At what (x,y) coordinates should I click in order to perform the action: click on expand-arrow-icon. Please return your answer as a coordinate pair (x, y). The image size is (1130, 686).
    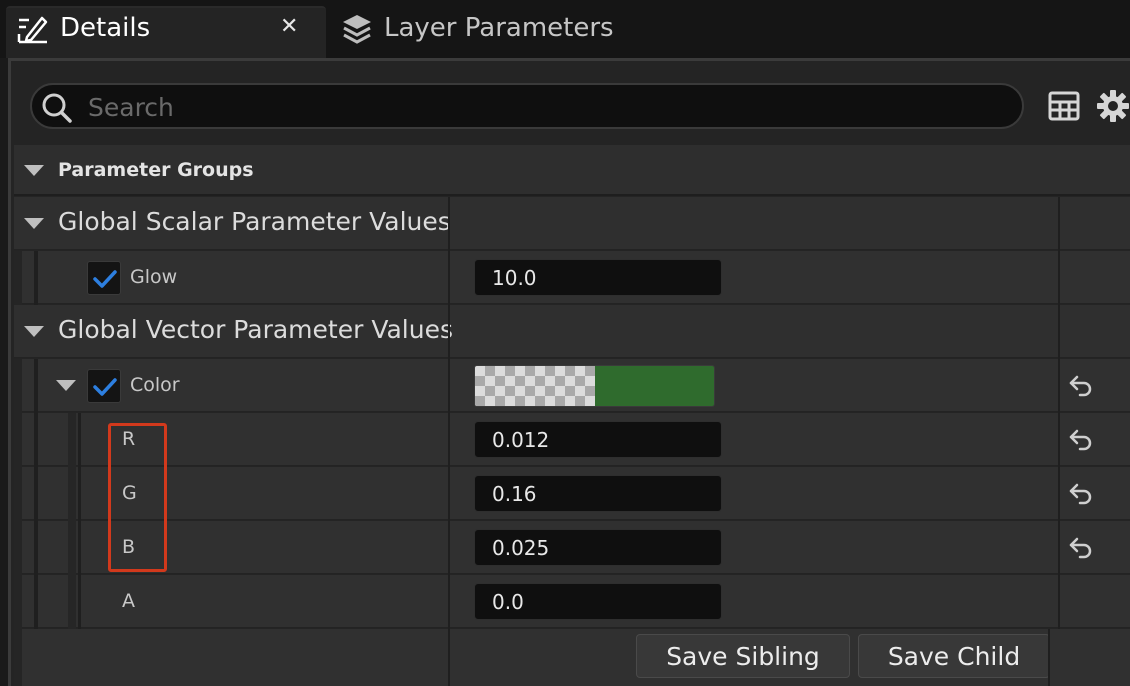
    Looking at the image, I should click on (66, 385).